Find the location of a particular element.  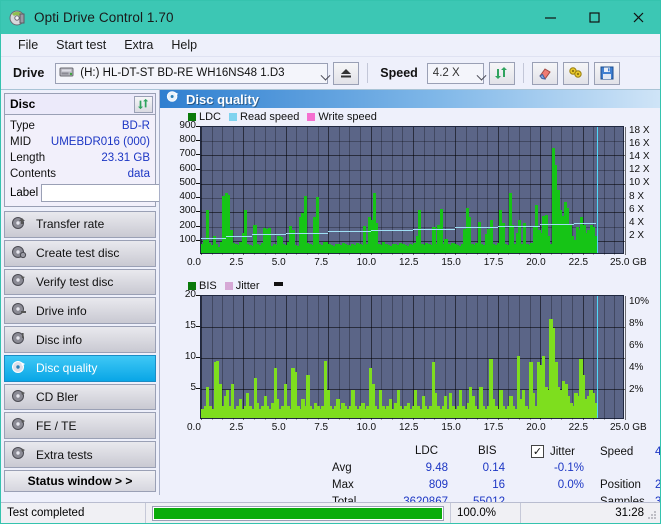

save-button is located at coordinates (606, 73).